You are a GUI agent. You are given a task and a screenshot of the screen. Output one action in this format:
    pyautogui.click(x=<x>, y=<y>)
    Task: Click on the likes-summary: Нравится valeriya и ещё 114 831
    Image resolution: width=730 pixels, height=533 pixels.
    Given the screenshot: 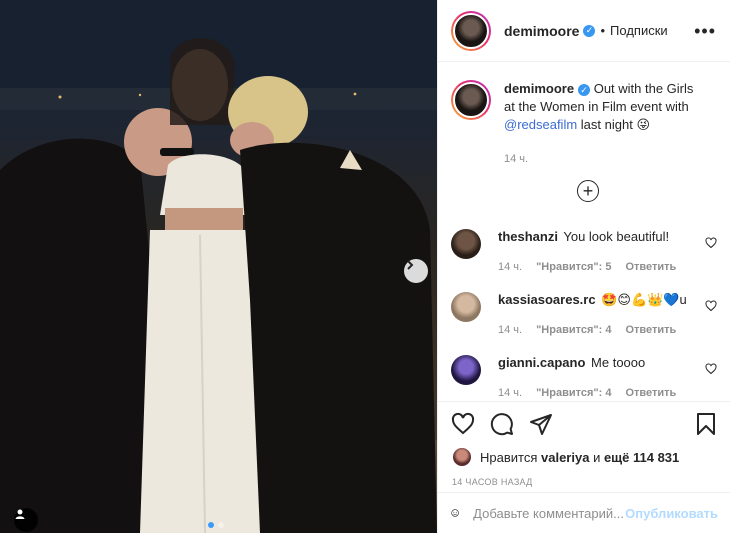 What is the action you would take?
    pyautogui.click(x=584, y=457)
    